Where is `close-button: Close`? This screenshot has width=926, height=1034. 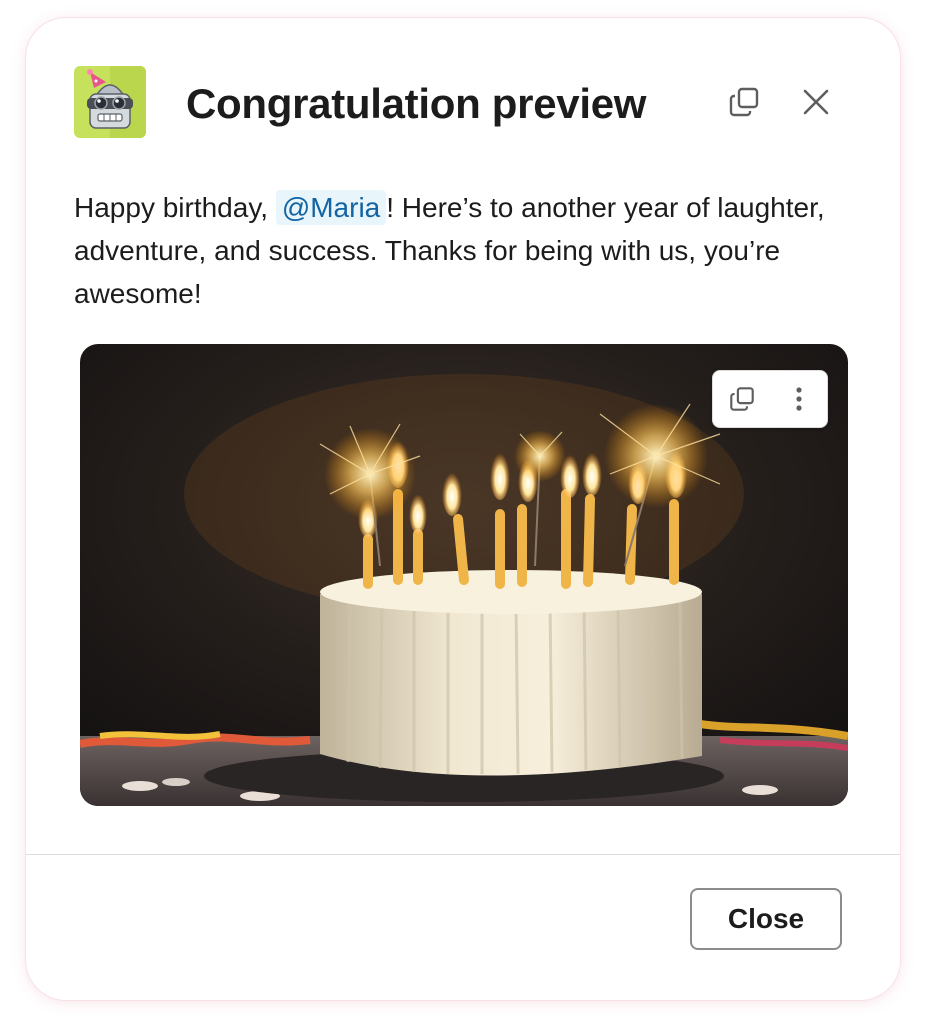
close-button: Close is located at coordinates (766, 919).